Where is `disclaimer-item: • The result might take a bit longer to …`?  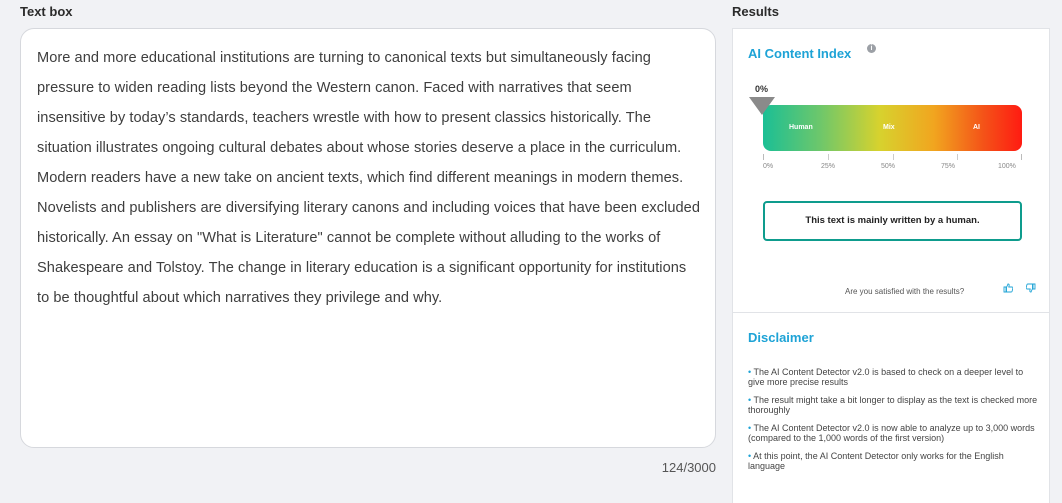
disclaimer-item: • The result might take a bit longer to … is located at coordinates (893, 405).